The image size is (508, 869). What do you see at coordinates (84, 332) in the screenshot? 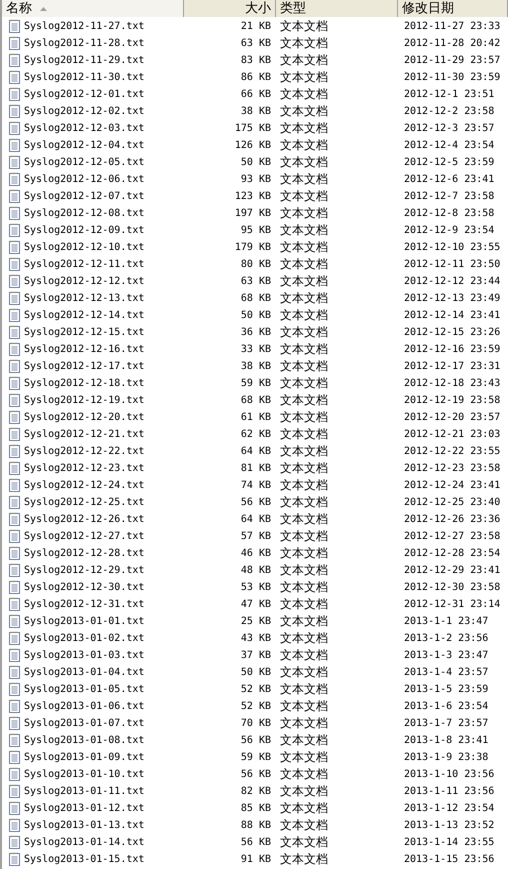
I see `file-name: Syslog2012-12-15.txt` at bounding box center [84, 332].